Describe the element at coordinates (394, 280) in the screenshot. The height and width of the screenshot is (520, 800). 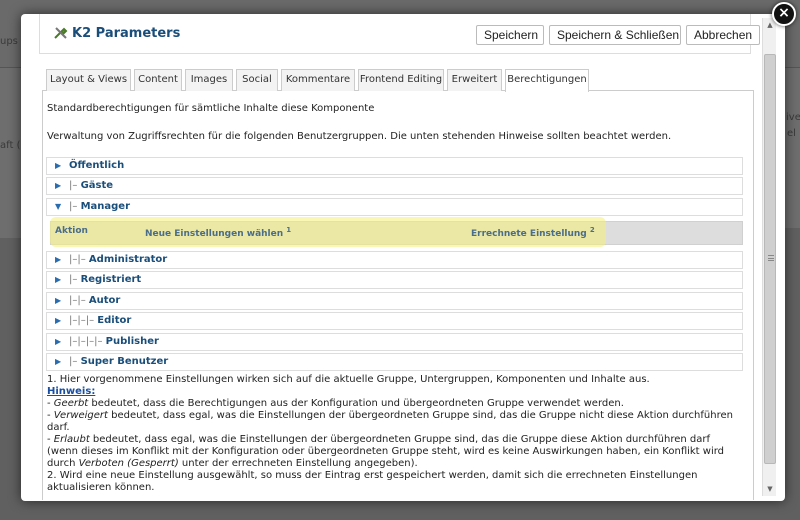
I see `group-registriert: ▶ |– Registriert` at that location.